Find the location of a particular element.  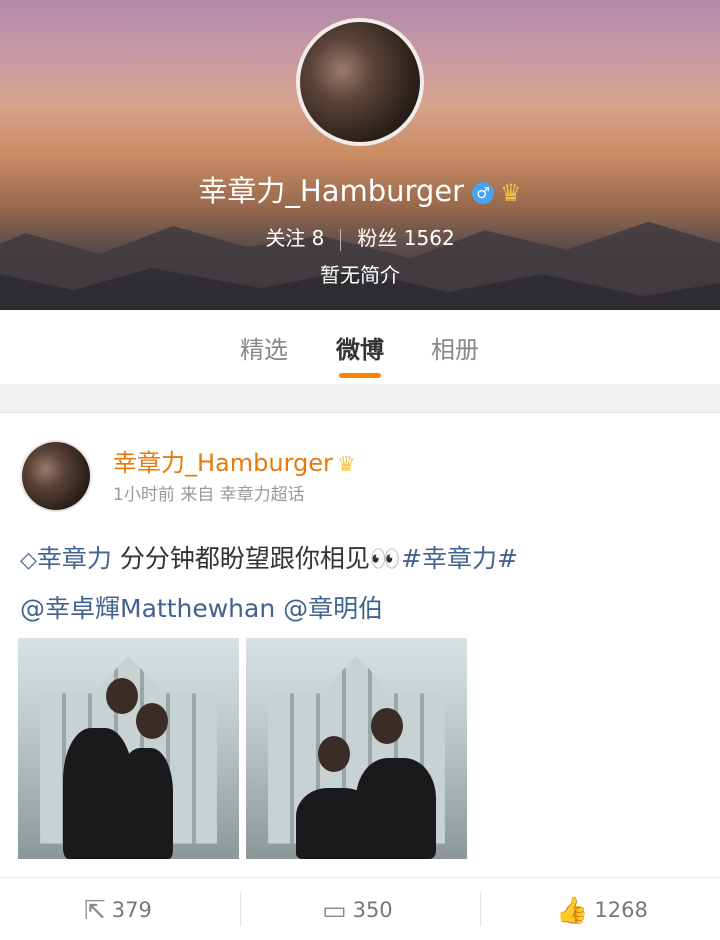

profile-tabs: 精选 微博 相册 is located at coordinates (360, 347).